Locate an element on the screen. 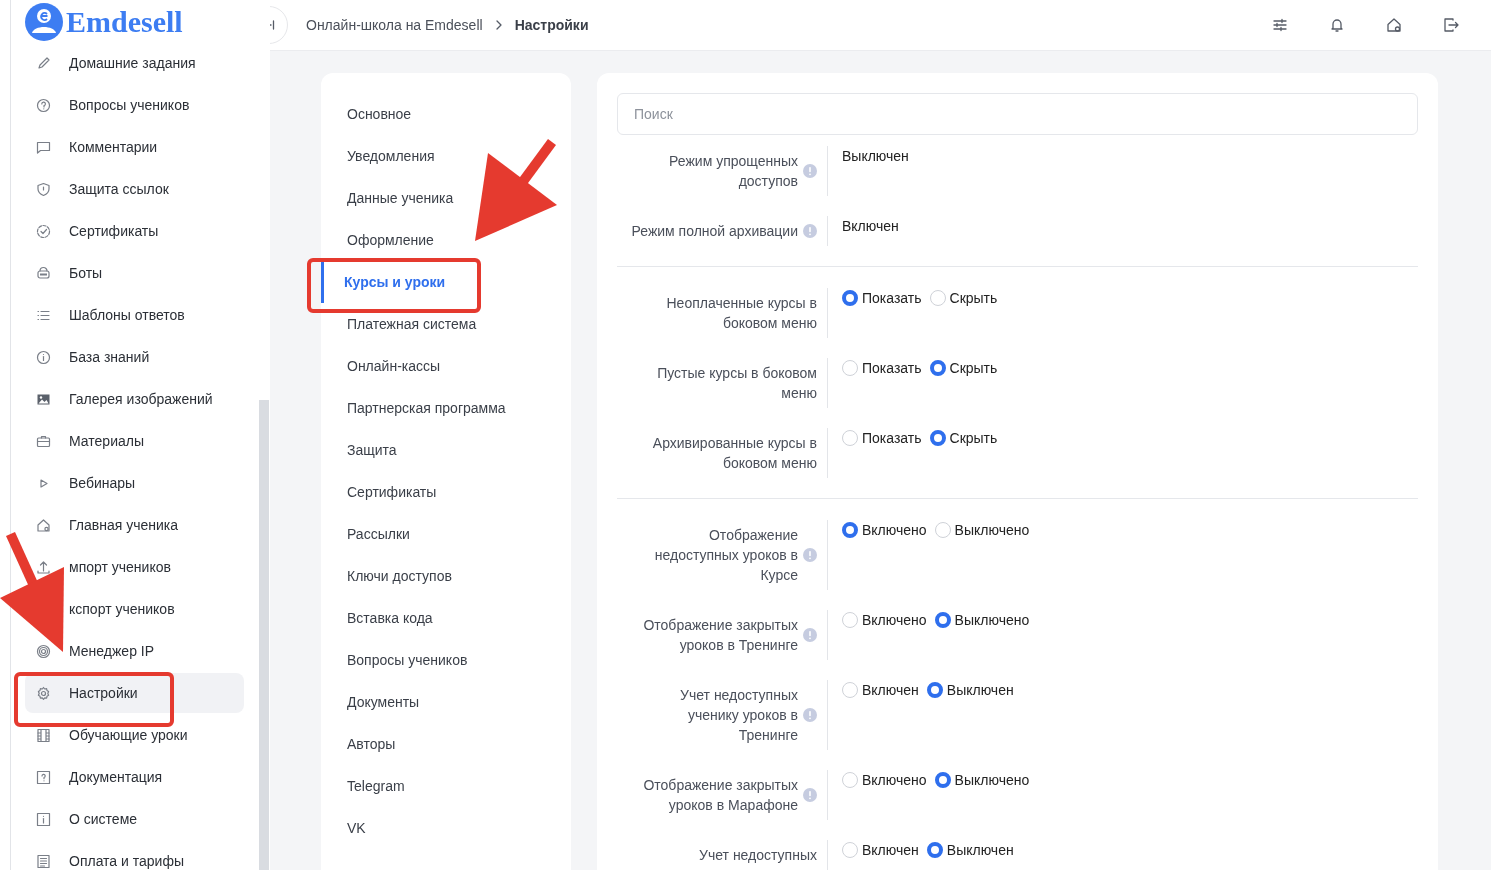 The height and width of the screenshot is (870, 1491). settings-menu-item: Авторы is located at coordinates (446, 744).